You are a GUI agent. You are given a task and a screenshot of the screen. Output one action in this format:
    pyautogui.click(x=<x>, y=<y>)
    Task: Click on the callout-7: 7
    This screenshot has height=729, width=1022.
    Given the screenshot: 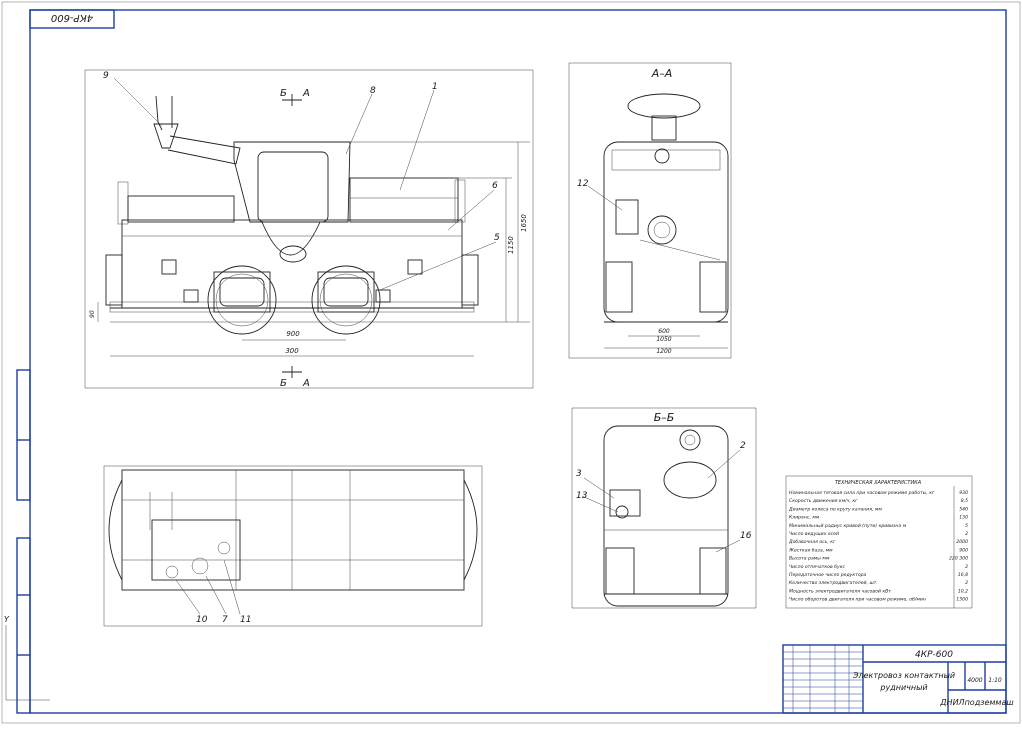 What is the action you would take?
    pyautogui.click(x=225, y=620)
    